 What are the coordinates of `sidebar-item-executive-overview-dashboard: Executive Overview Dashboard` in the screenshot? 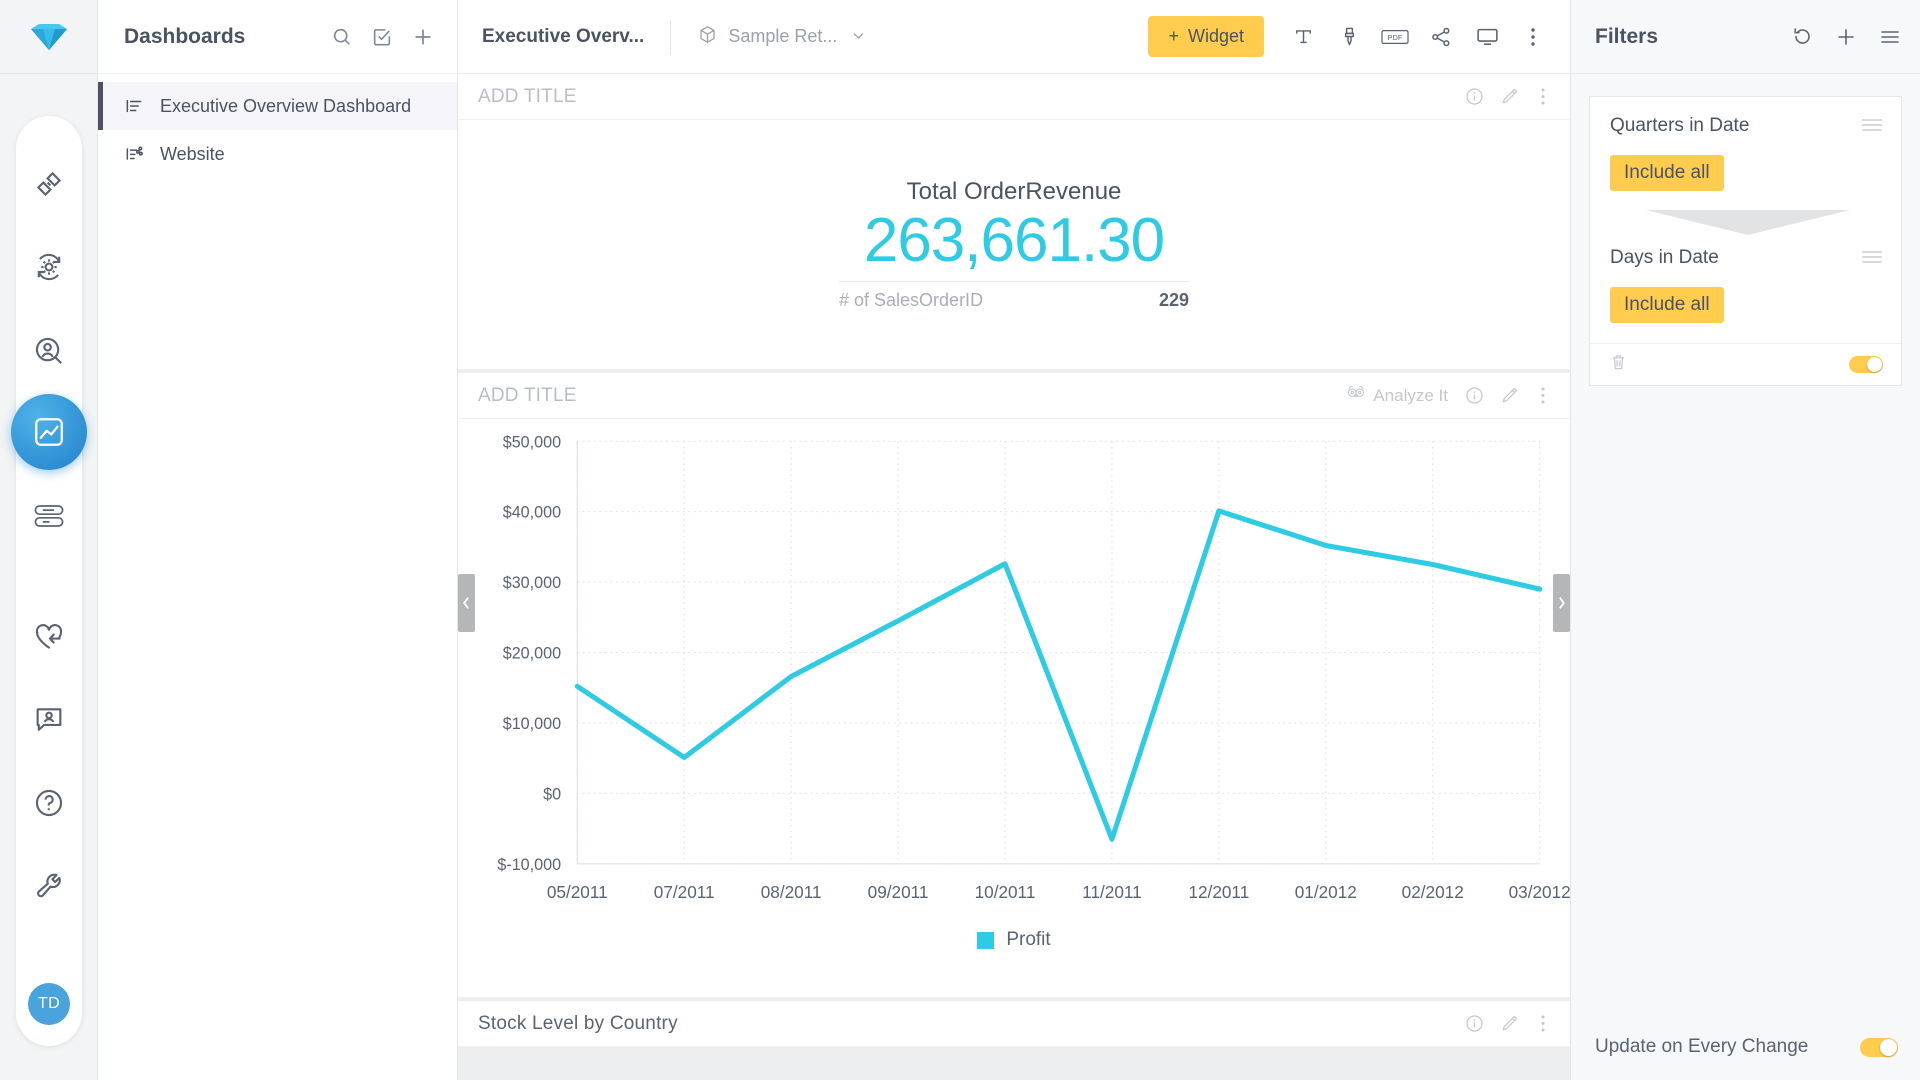 It's located at (277, 106).